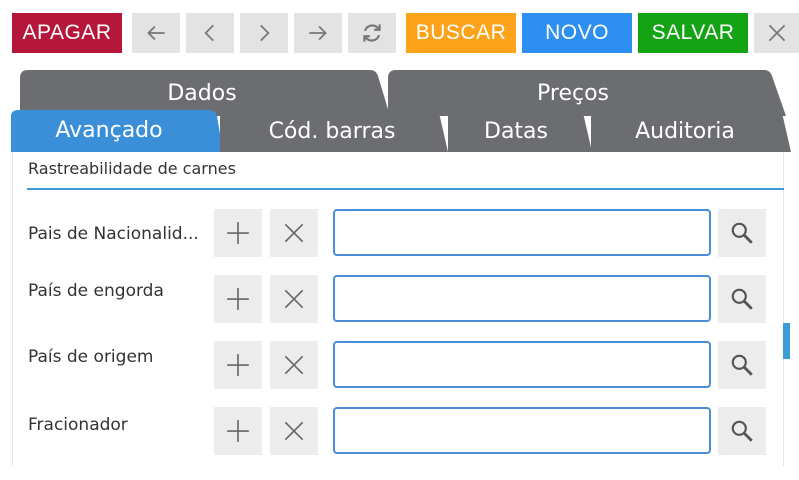  Describe the element at coordinates (693, 33) in the screenshot. I see `salvar-button: SALVAR` at that location.